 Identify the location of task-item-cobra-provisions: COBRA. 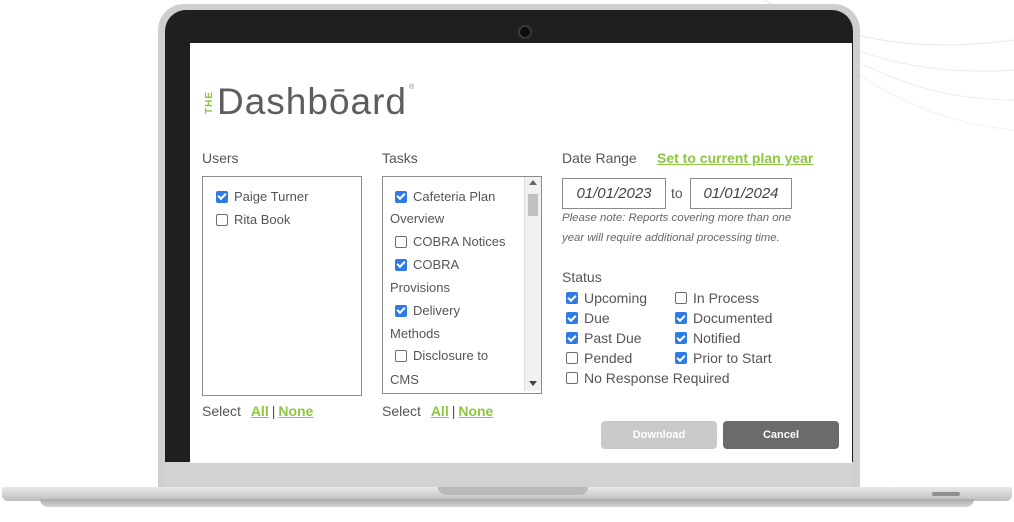
(427, 264).